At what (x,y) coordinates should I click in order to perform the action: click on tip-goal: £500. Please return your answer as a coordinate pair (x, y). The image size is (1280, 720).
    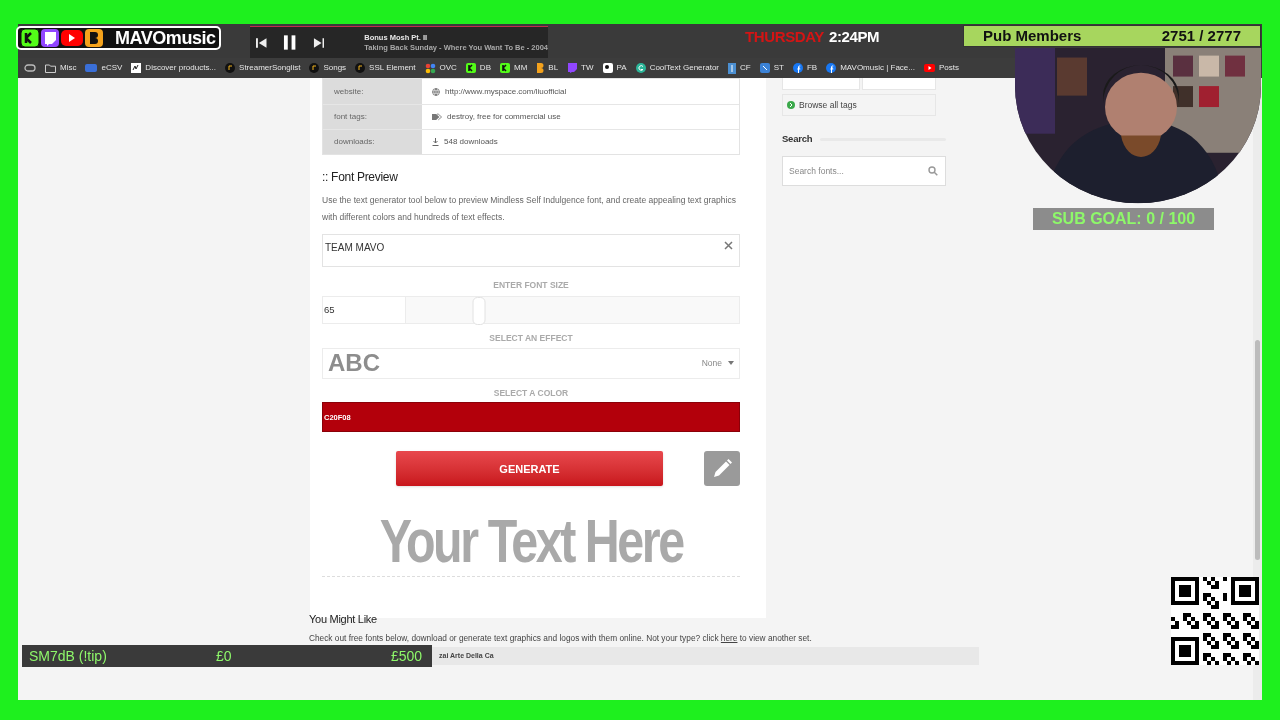
    Looking at the image, I should click on (407, 656).